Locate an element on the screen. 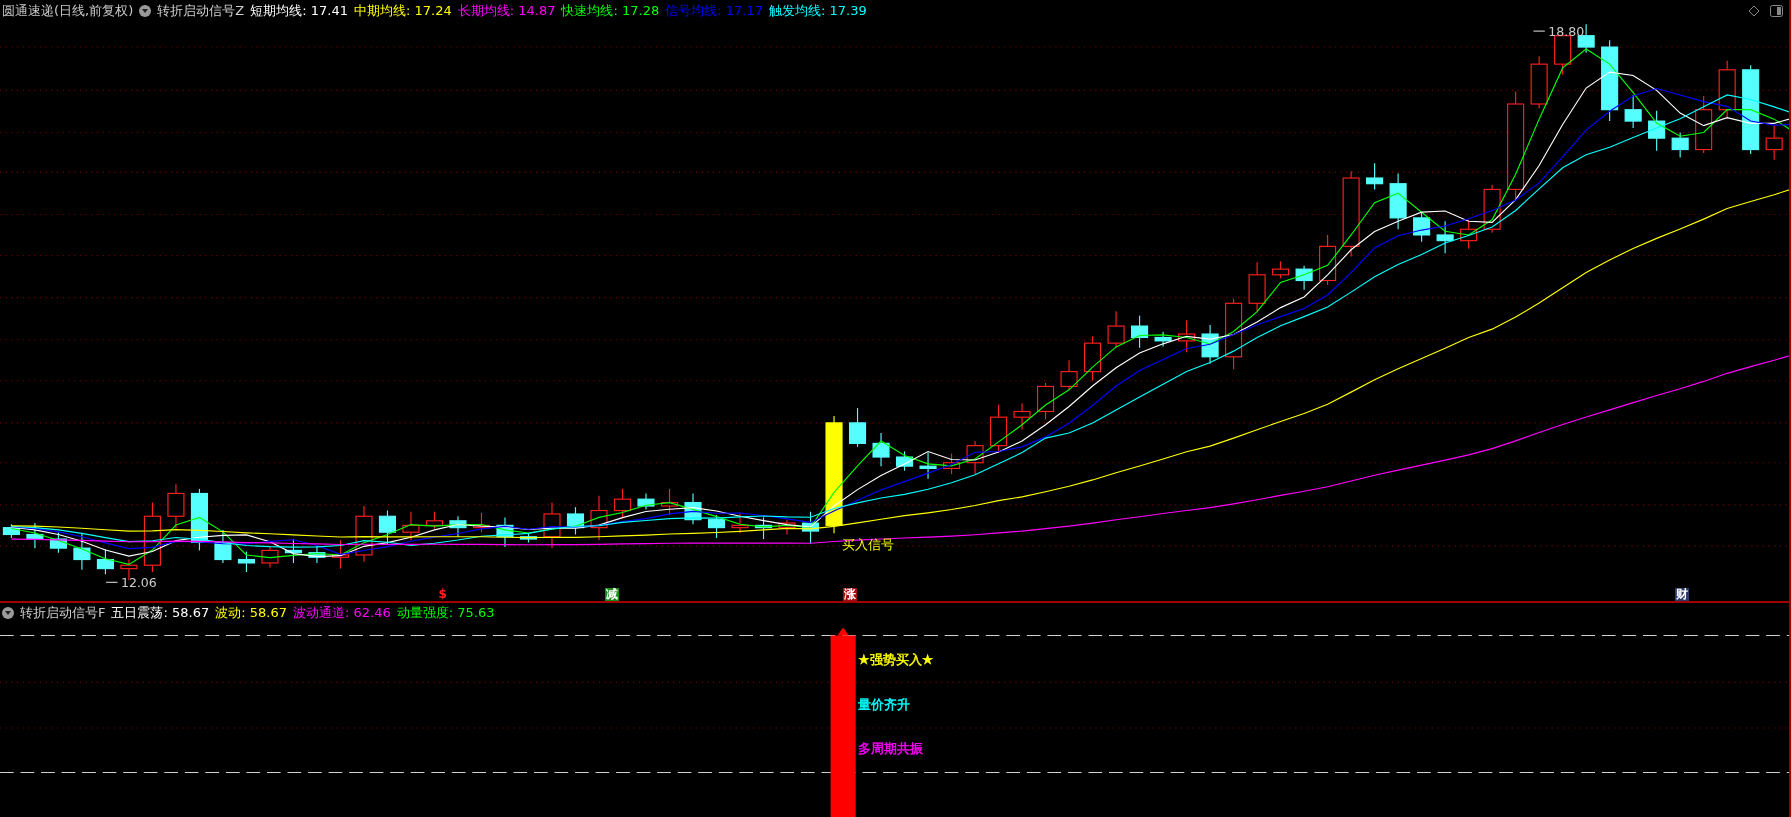 The image size is (1791, 817). indicator-name: 转折启动信号Z is located at coordinates (201, 11).